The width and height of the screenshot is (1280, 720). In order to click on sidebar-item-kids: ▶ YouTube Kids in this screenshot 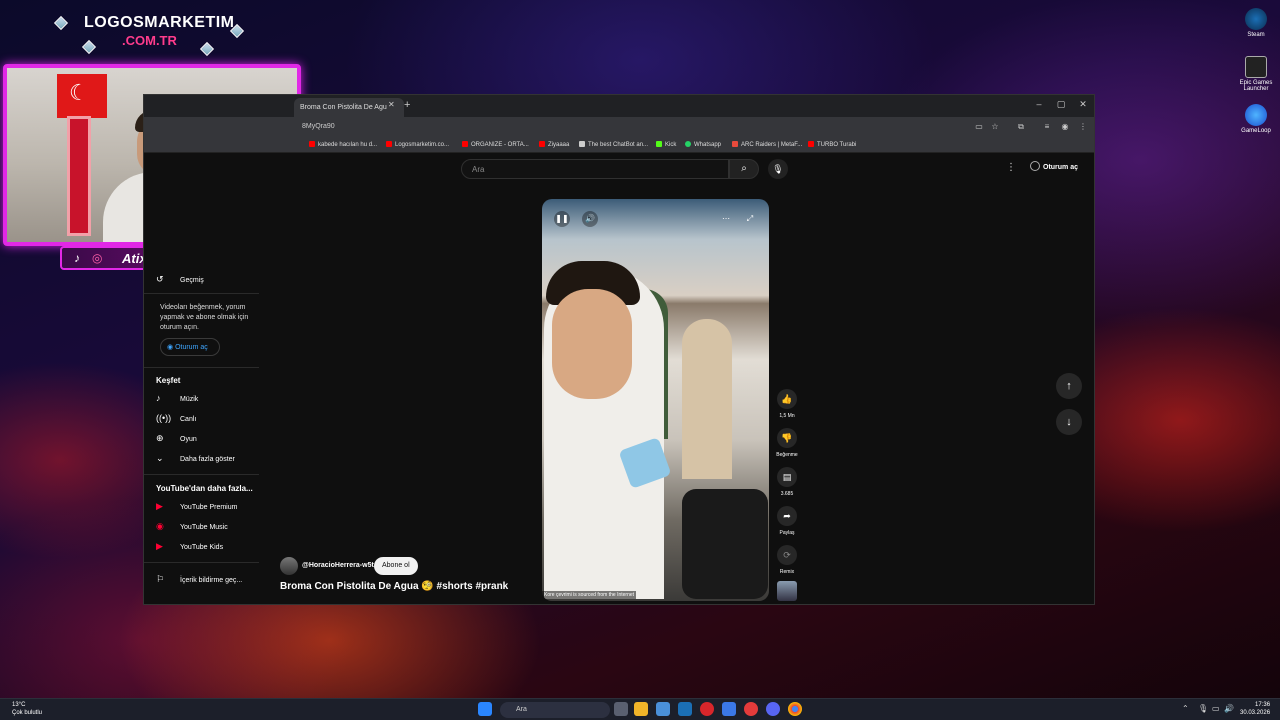, I will do `click(189, 546)`.